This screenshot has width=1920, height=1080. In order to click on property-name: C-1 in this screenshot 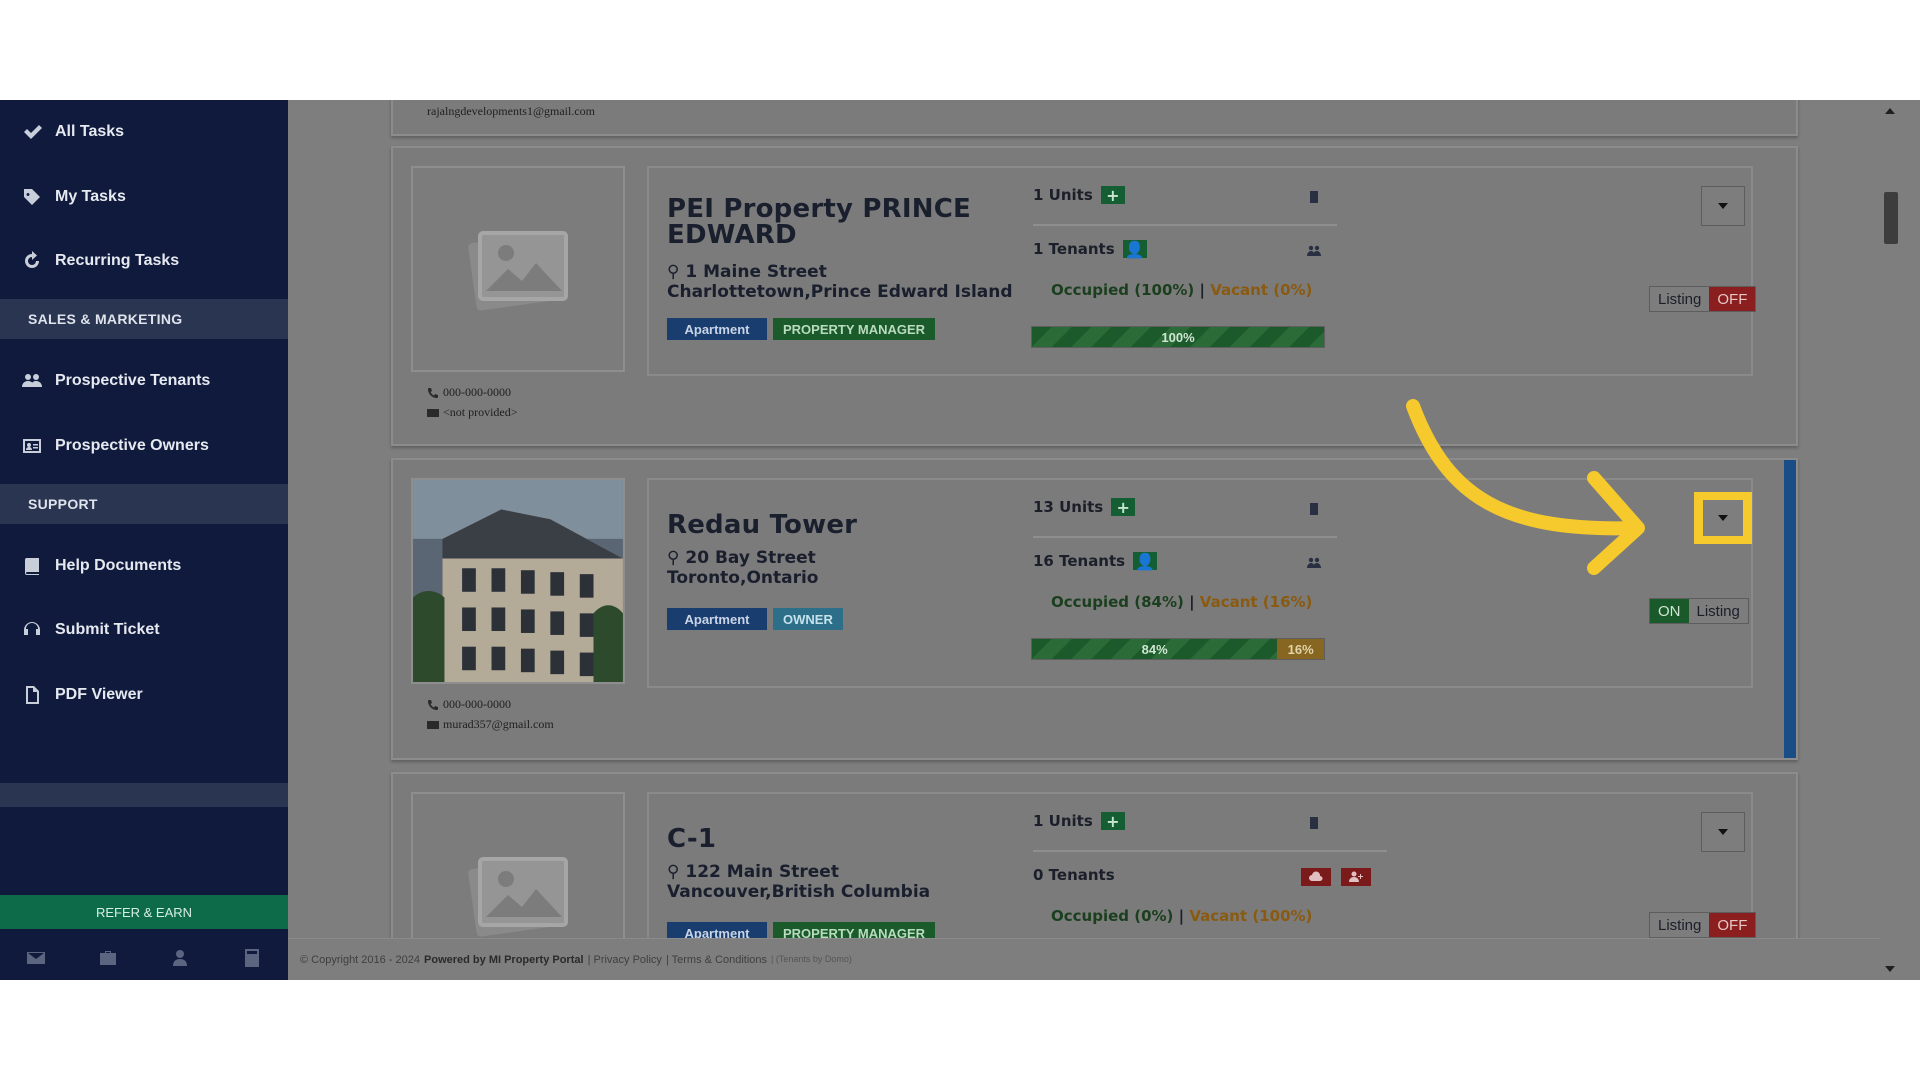, I will do `click(837, 839)`.